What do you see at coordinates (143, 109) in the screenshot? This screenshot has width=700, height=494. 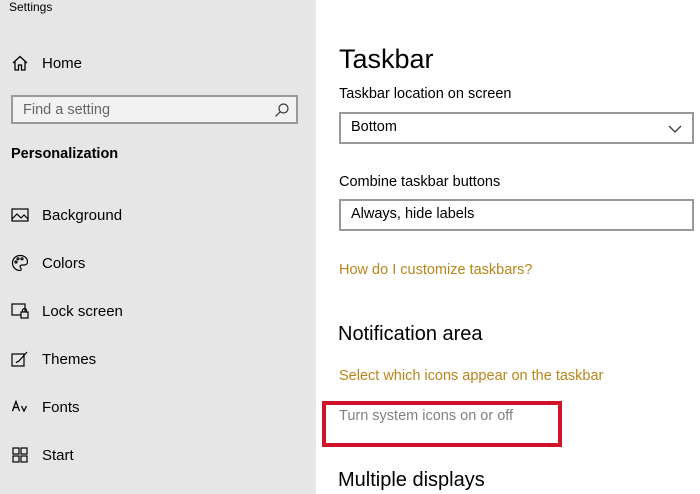 I see `search-input` at bounding box center [143, 109].